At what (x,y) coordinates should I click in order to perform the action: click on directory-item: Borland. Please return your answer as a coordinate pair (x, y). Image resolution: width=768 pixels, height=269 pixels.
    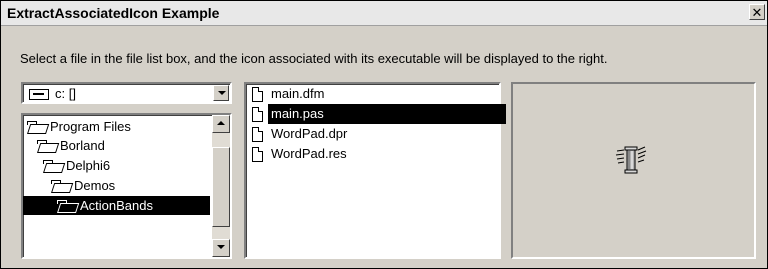
    Looking at the image, I should click on (71, 145).